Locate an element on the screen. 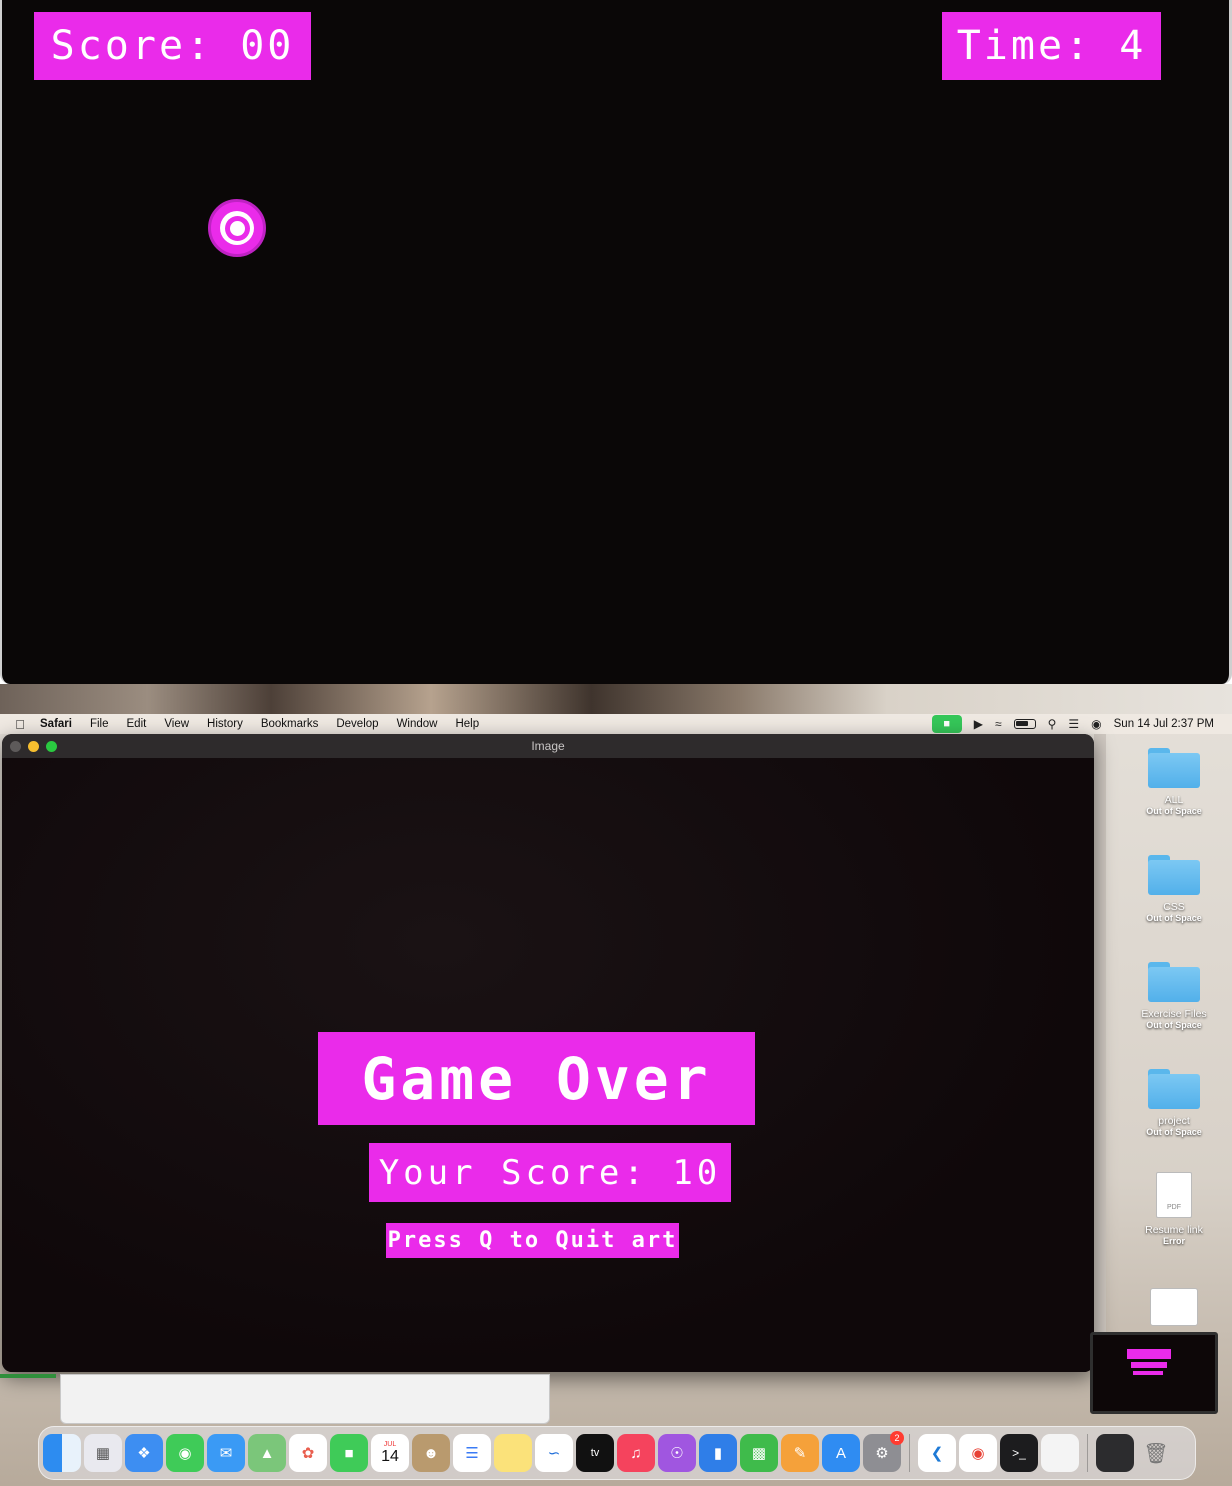  target-icon is located at coordinates (237, 228).